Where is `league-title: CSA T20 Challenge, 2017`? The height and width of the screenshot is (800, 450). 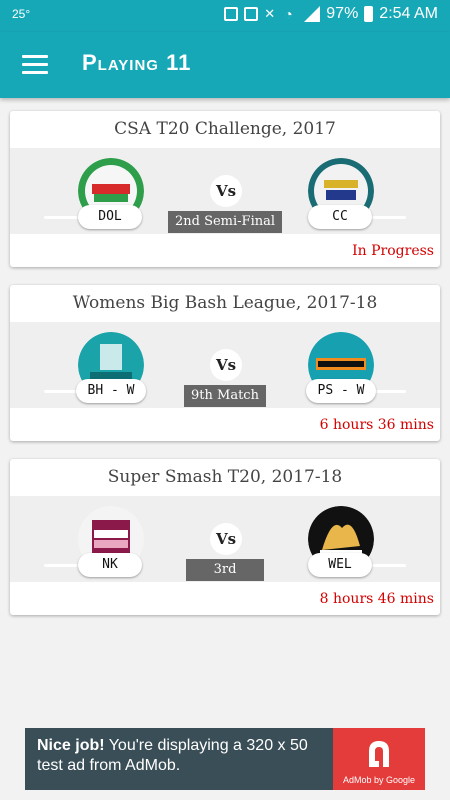
league-title: CSA T20 Challenge, 2017 is located at coordinates (225, 129).